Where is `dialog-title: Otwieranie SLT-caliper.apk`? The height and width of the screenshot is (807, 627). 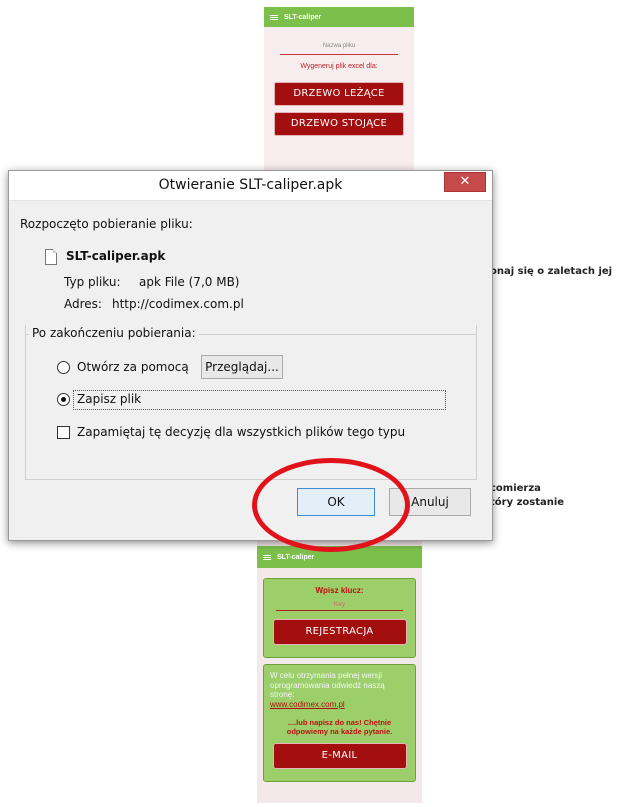 dialog-title: Otwieranie SLT-caliper.apk is located at coordinates (250, 185).